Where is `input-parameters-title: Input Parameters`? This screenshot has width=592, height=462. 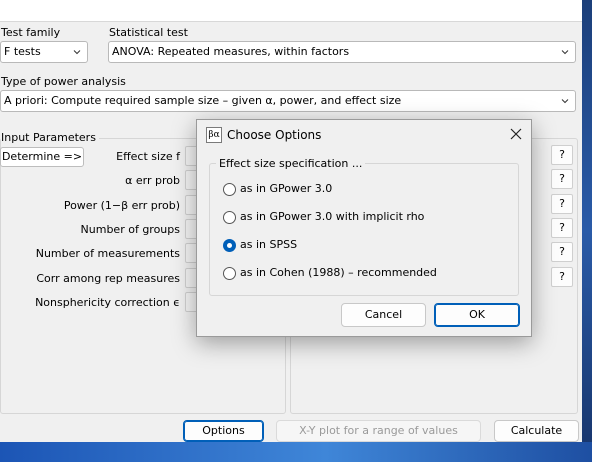 input-parameters-title: Input Parameters is located at coordinates (50, 137).